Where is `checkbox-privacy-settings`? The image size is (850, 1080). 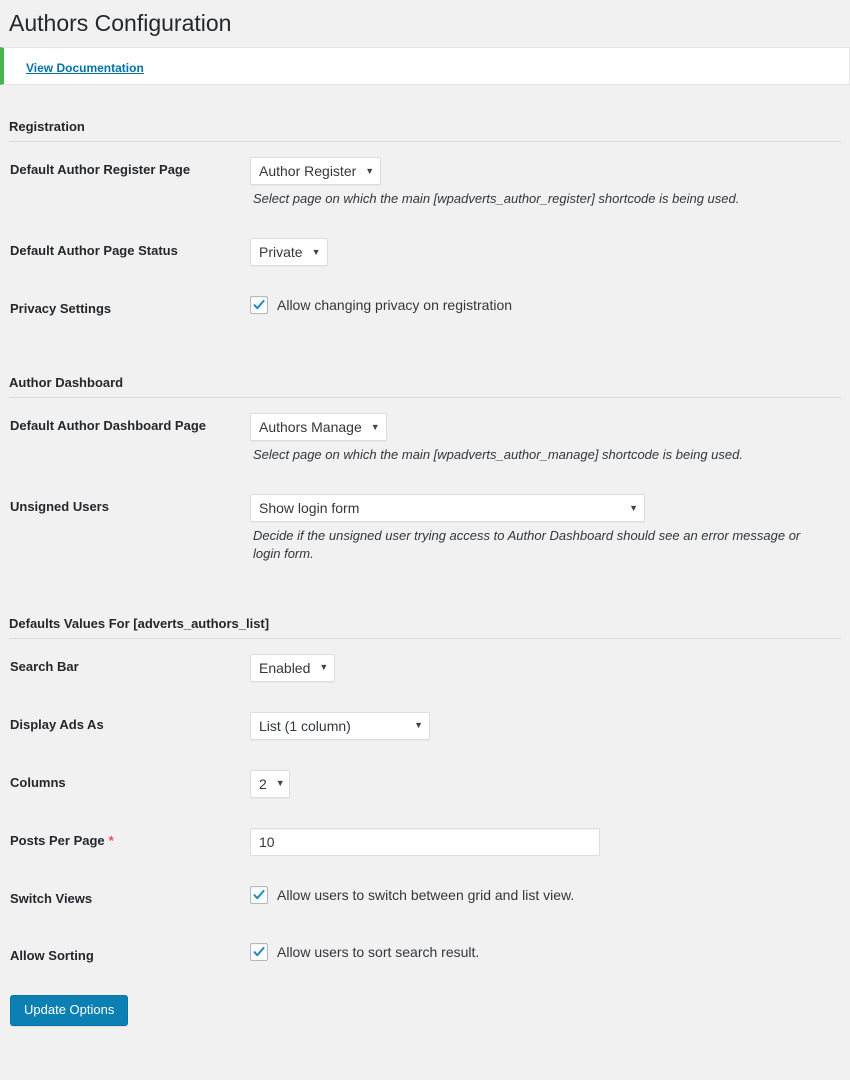
checkbox-privacy-settings is located at coordinates (259, 305).